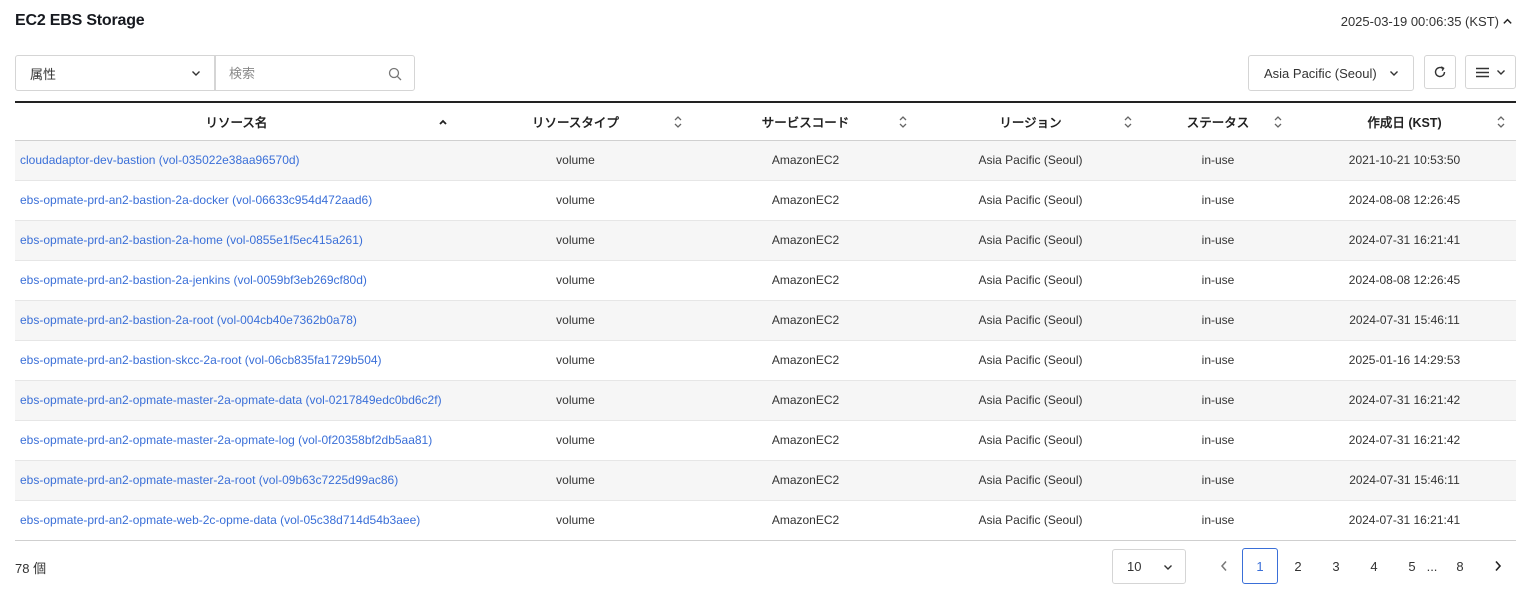  I want to click on column-header-service-code: サービスコード, so click(805, 121).